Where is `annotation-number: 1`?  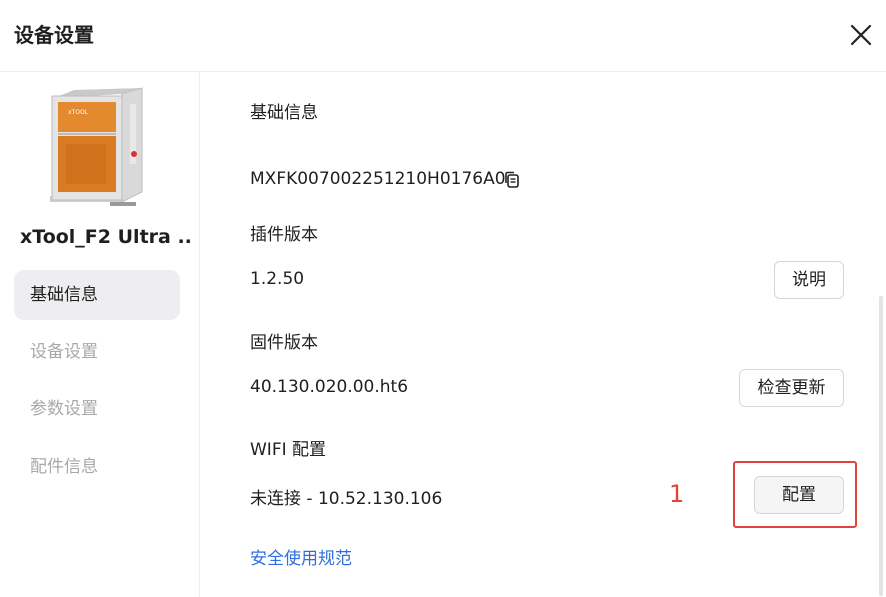 annotation-number: 1 is located at coordinates (677, 494).